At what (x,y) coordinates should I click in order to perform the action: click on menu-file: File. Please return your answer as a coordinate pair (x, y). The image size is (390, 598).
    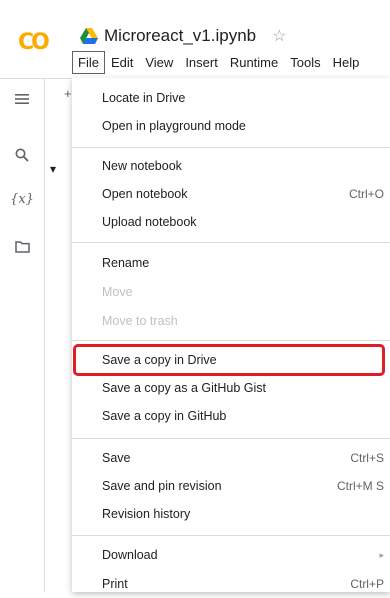
    Looking at the image, I should click on (88, 62).